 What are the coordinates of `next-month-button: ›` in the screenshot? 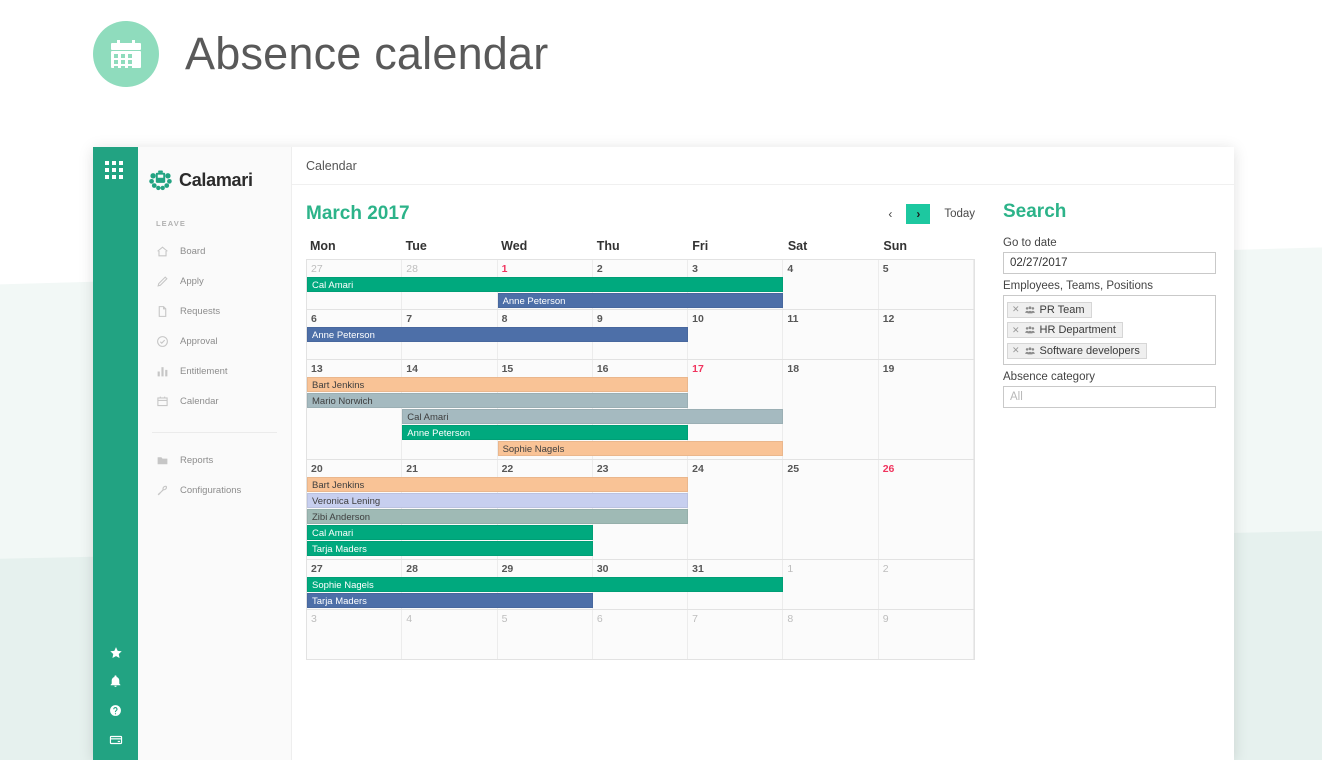 It's located at (918, 214).